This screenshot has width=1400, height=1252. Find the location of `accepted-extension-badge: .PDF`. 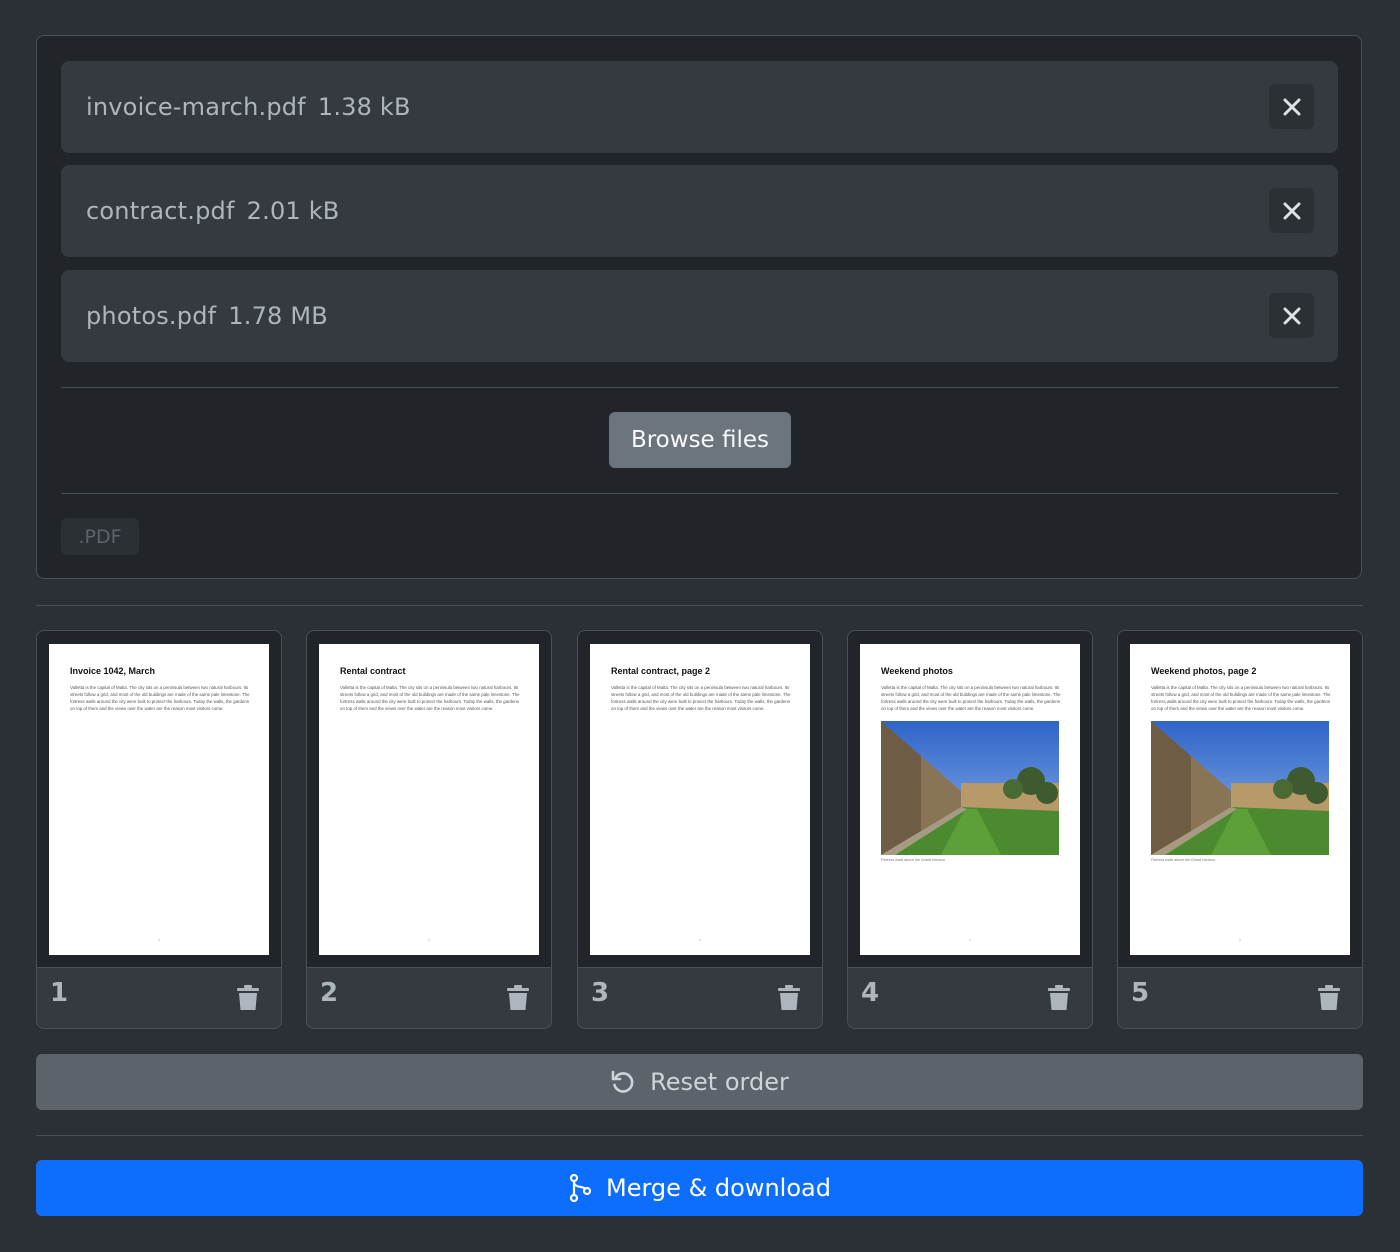

accepted-extension-badge: .PDF is located at coordinates (100, 536).